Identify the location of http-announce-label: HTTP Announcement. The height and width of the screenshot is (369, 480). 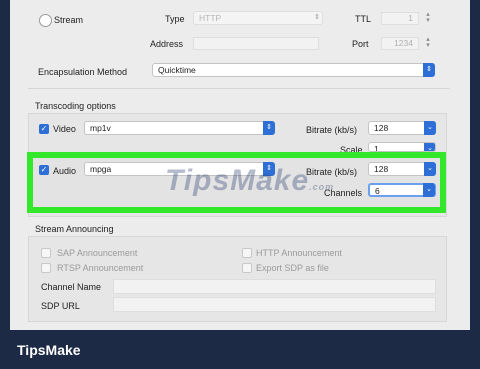
(299, 253).